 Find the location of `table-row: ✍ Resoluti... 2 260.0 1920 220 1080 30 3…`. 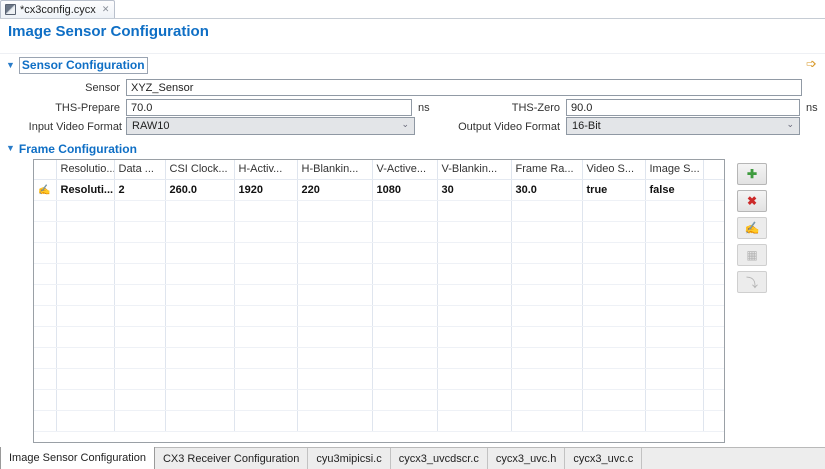

table-row: ✍ Resoluti... 2 260.0 1920 220 1080 30 3… is located at coordinates (379, 190).